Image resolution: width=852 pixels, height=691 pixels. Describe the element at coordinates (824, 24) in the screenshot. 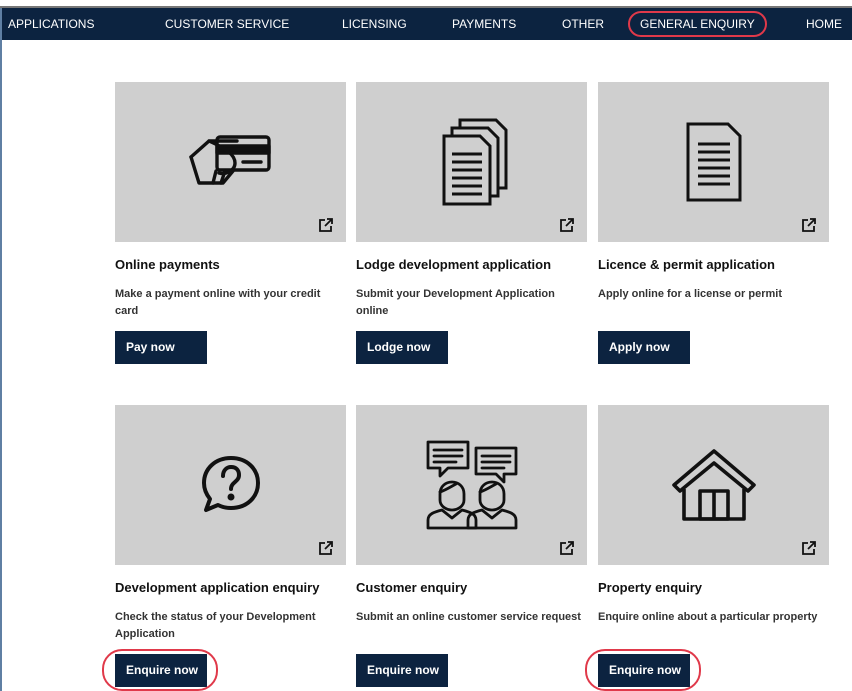

I see `nav-item-home: HOME` at that location.